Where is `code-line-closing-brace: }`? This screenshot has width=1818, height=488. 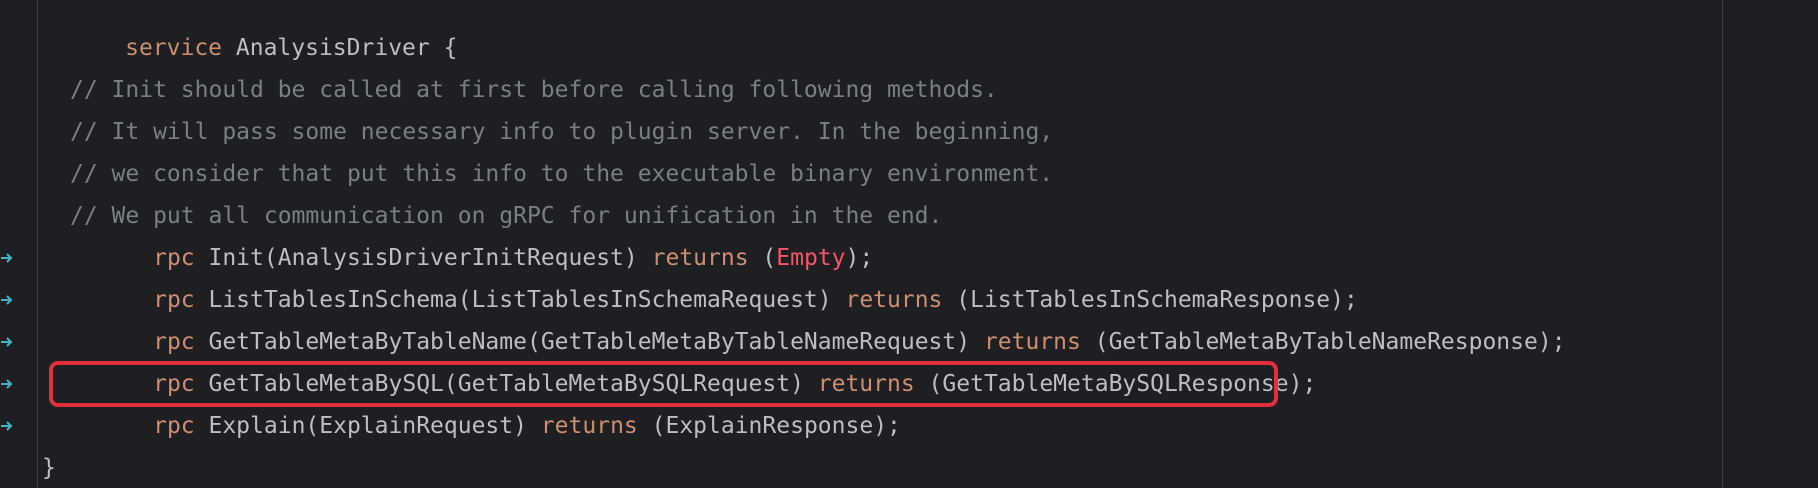
code-line-closing-brace: } is located at coordinates (850, 467).